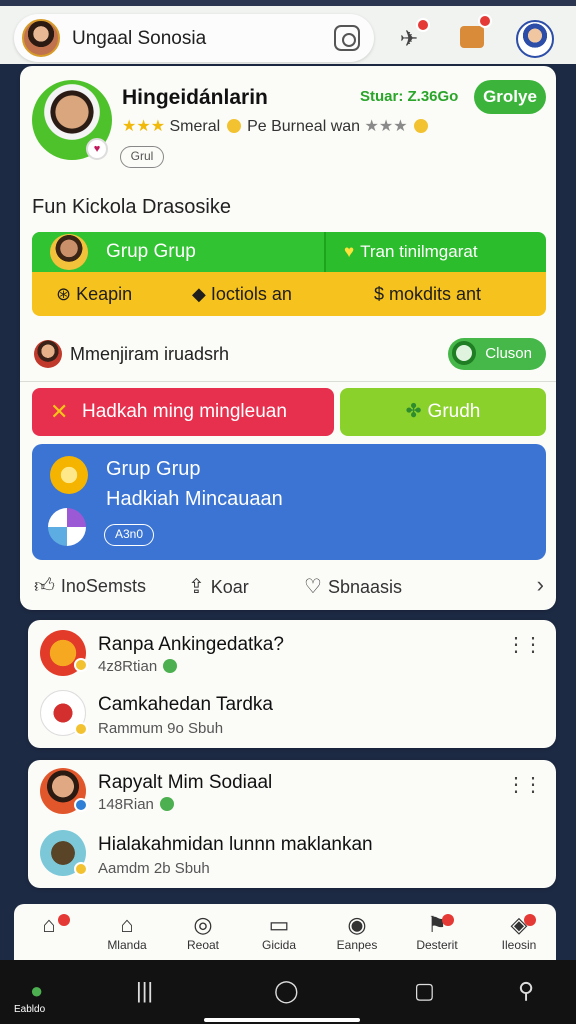  I want to click on clover-icon: ✤, so click(413, 411).